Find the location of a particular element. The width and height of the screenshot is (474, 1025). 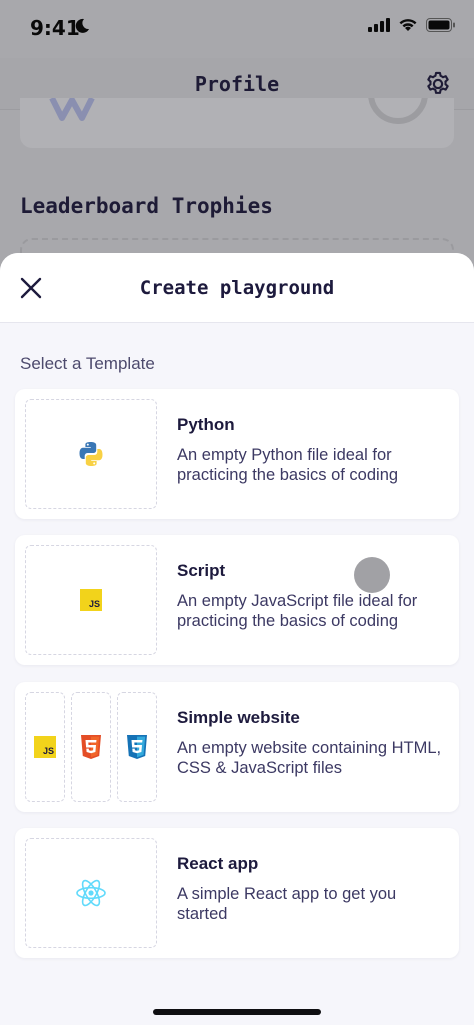

template-name: Python is located at coordinates (206, 424).